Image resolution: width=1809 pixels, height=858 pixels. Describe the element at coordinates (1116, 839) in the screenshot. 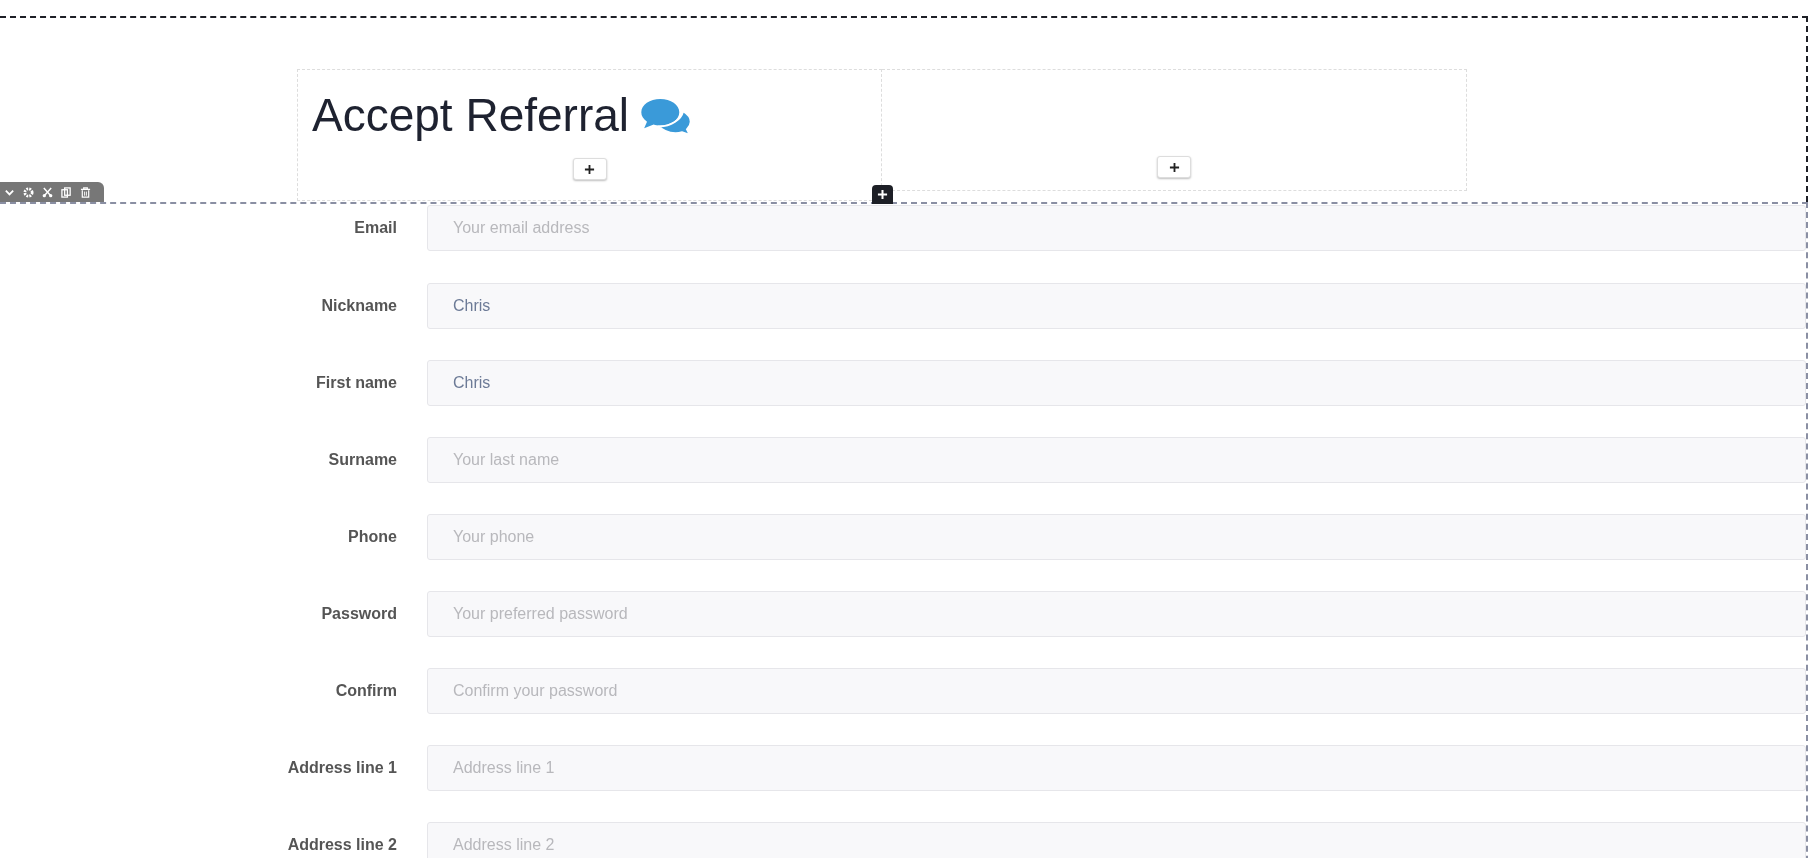

I see `input-field: Address line 2` at that location.